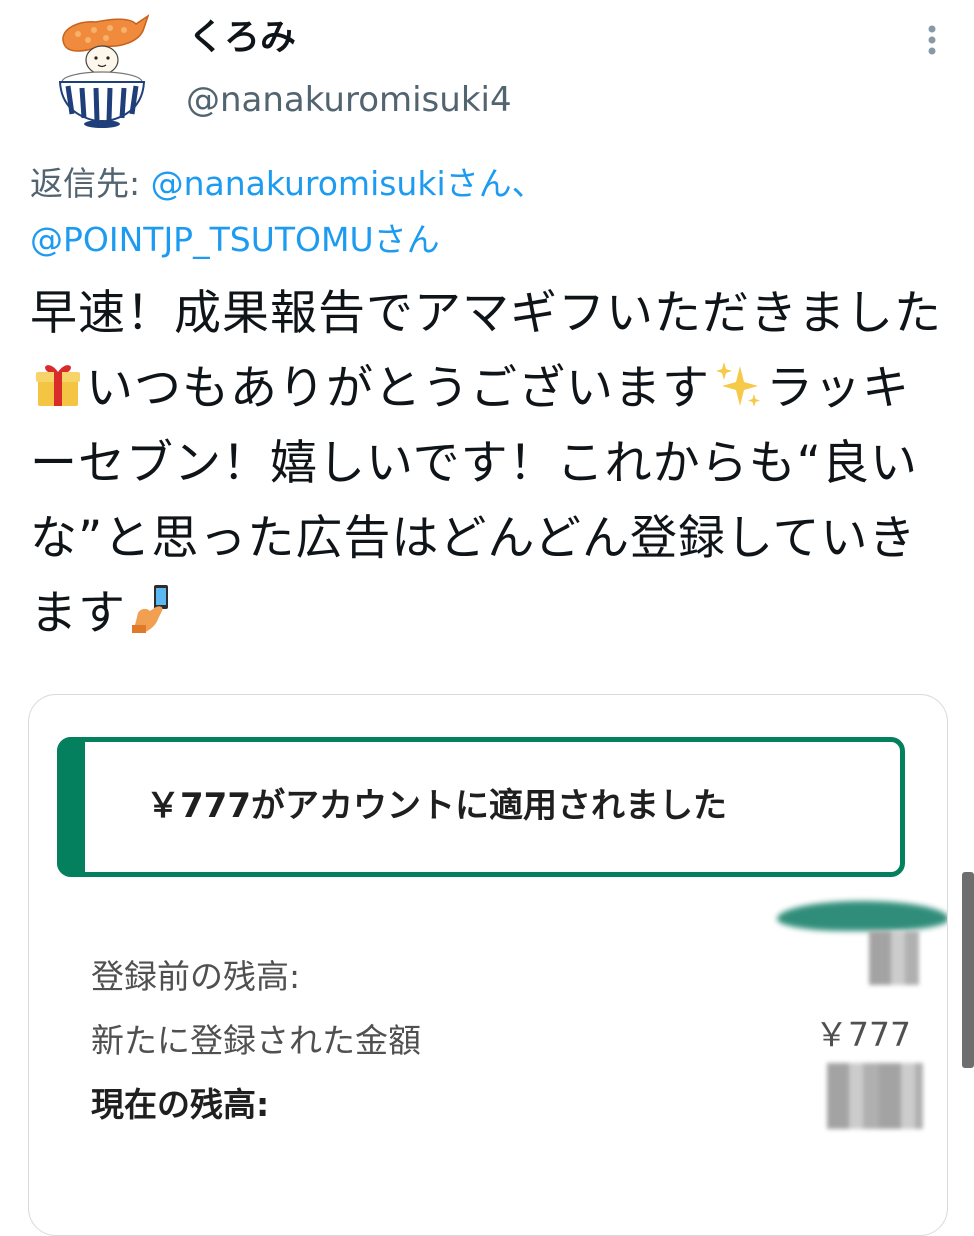 This screenshot has width=974, height=1236. Describe the element at coordinates (154, 609) in the screenshot. I see `selfie-hand-icon` at that location.